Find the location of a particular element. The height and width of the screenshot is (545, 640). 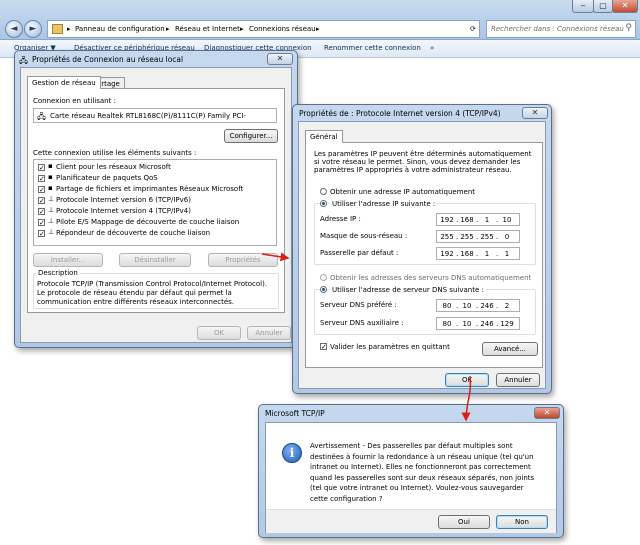

arrow-to-ipv4 is located at coordinates (275, 257).